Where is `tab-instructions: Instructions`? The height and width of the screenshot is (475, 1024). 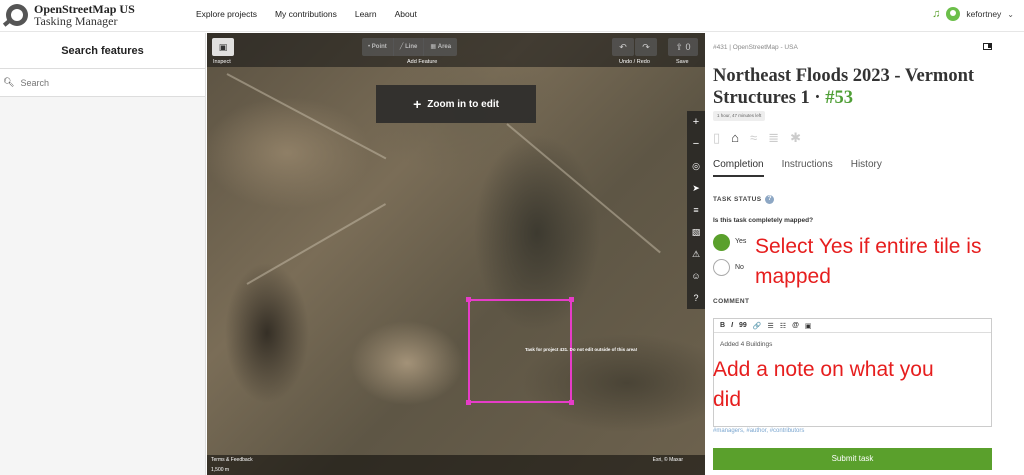 tab-instructions: Instructions is located at coordinates (807, 168).